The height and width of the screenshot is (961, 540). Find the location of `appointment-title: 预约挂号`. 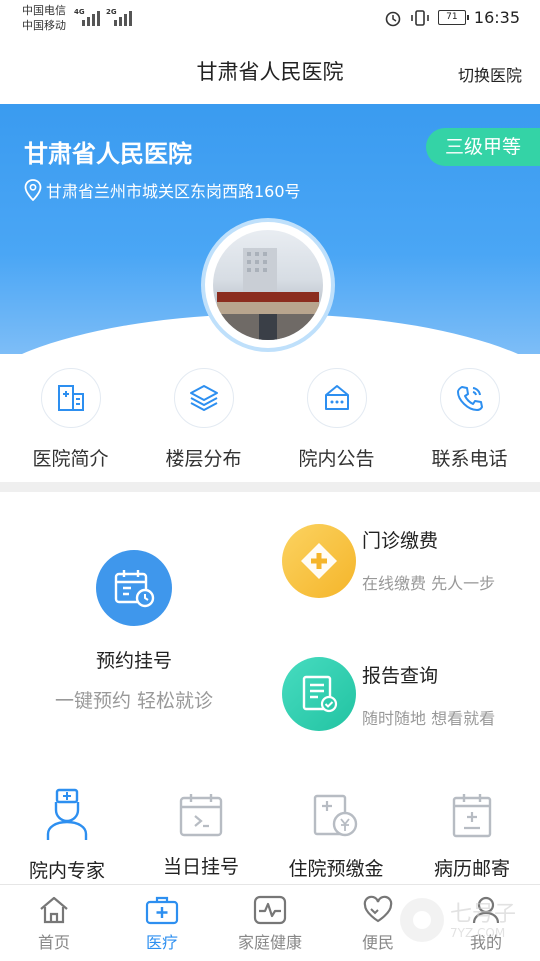

appointment-title: 预约挂号 is located at coordinates (133, 661).